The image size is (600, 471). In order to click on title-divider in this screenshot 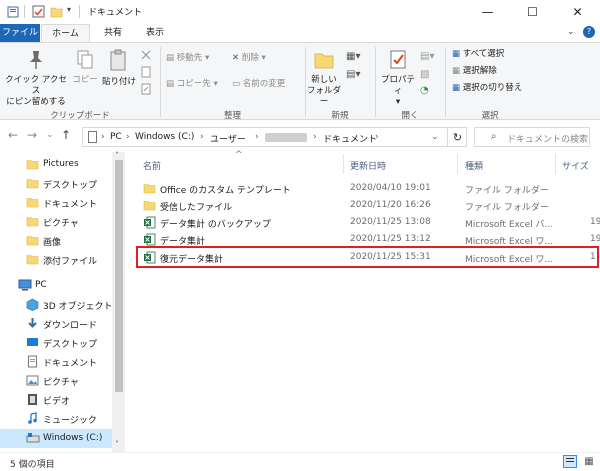, I will do `click(79, 11)`.